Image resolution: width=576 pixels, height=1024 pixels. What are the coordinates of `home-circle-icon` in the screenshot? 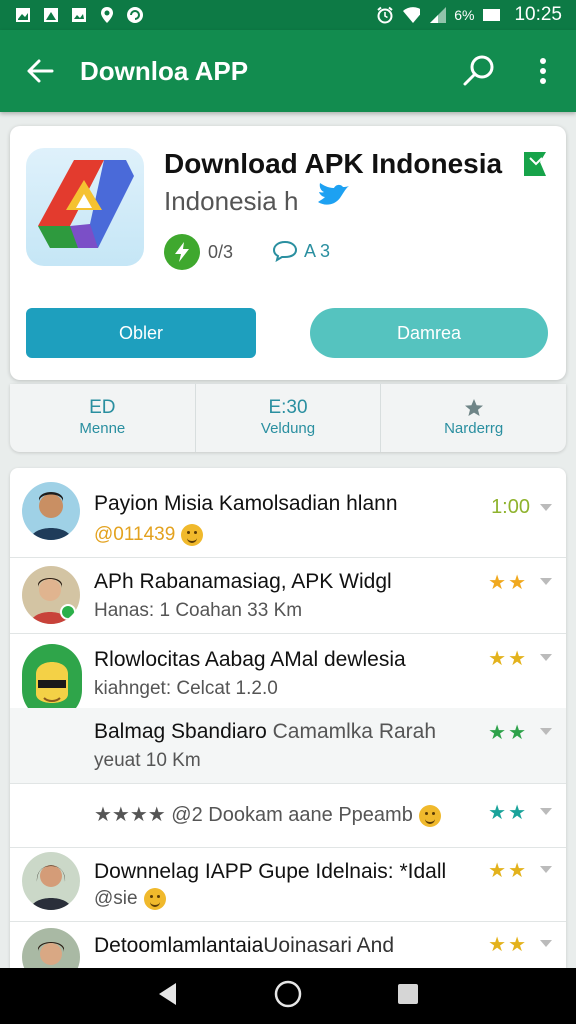 It's located at (288, 996).